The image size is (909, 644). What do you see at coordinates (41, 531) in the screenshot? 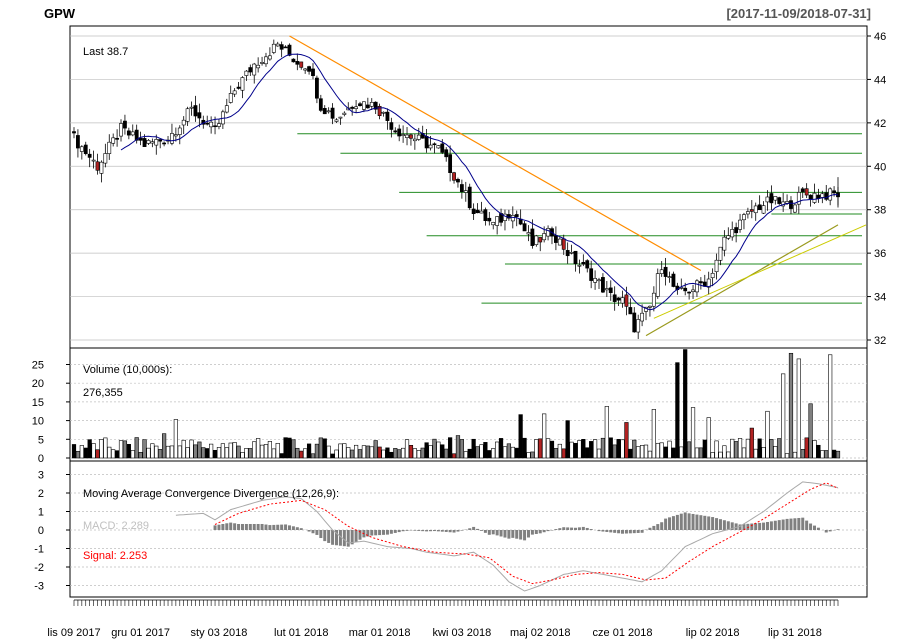
I see `macd-axis-label: 0` at bounding box center [41, 531].